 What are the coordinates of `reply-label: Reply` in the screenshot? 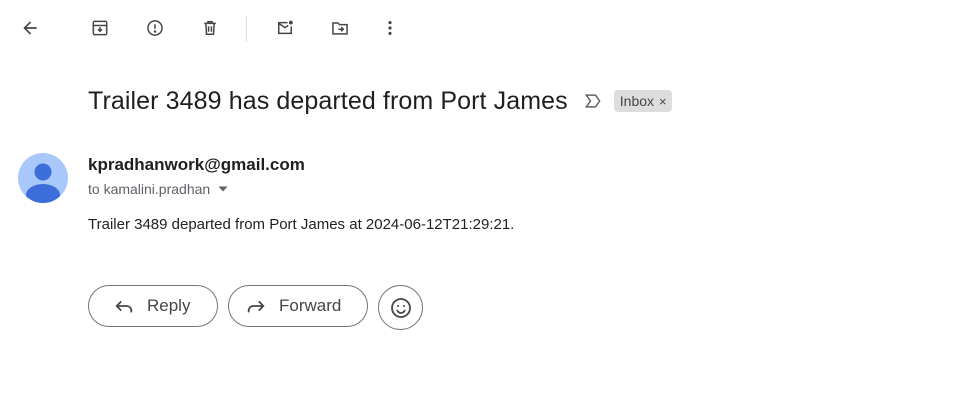 It's located at (169, 305).